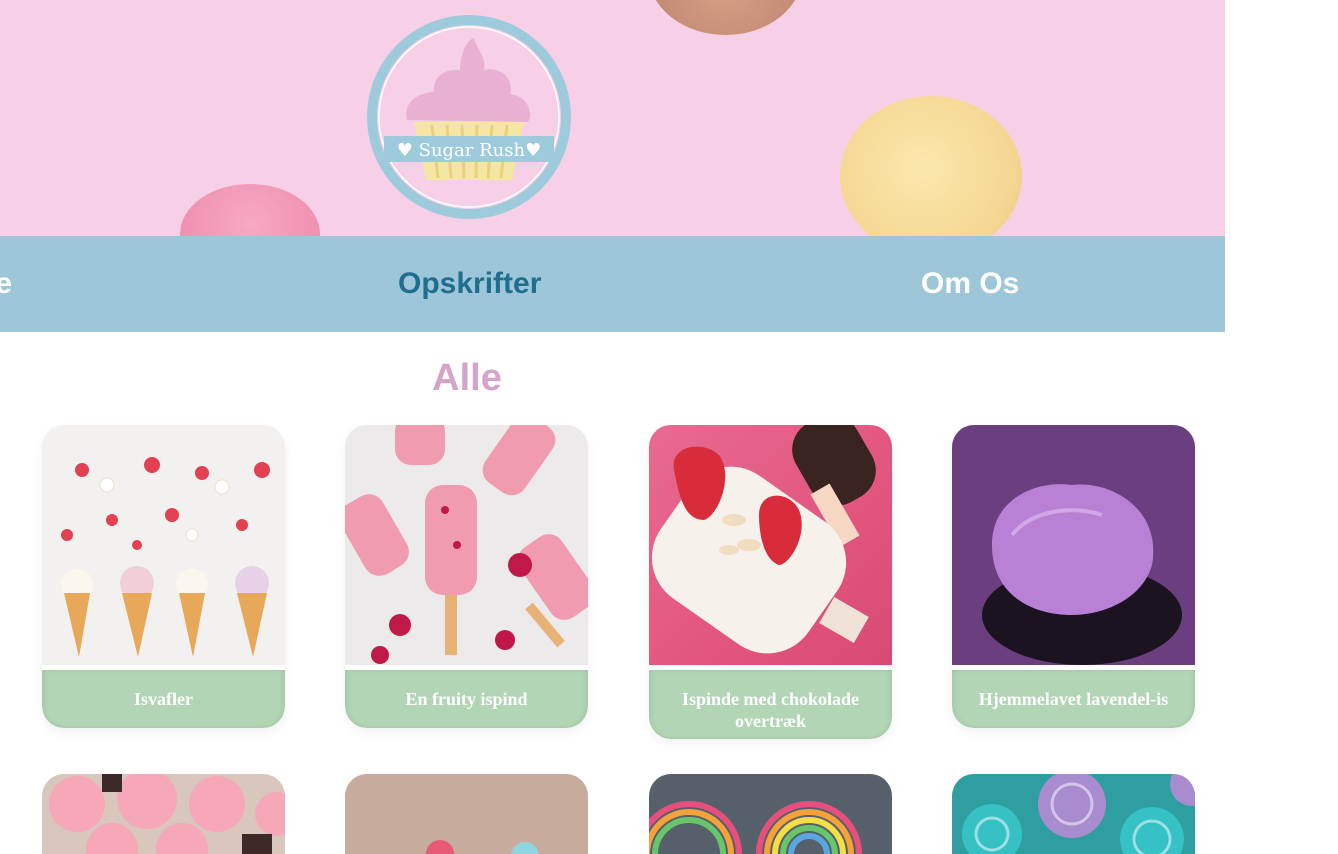 This screenshot has width=1338, height=854. I want to click on main-navigation: Alle Opskrifter Om Os, so click(612, 284).